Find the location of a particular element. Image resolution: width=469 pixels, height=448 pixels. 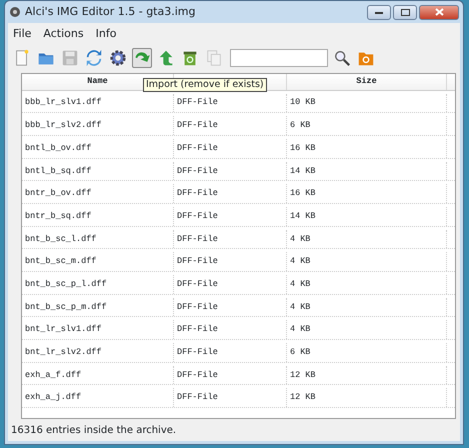

tooltip: Import (remove if exists) is located at coordinates (205, 85).